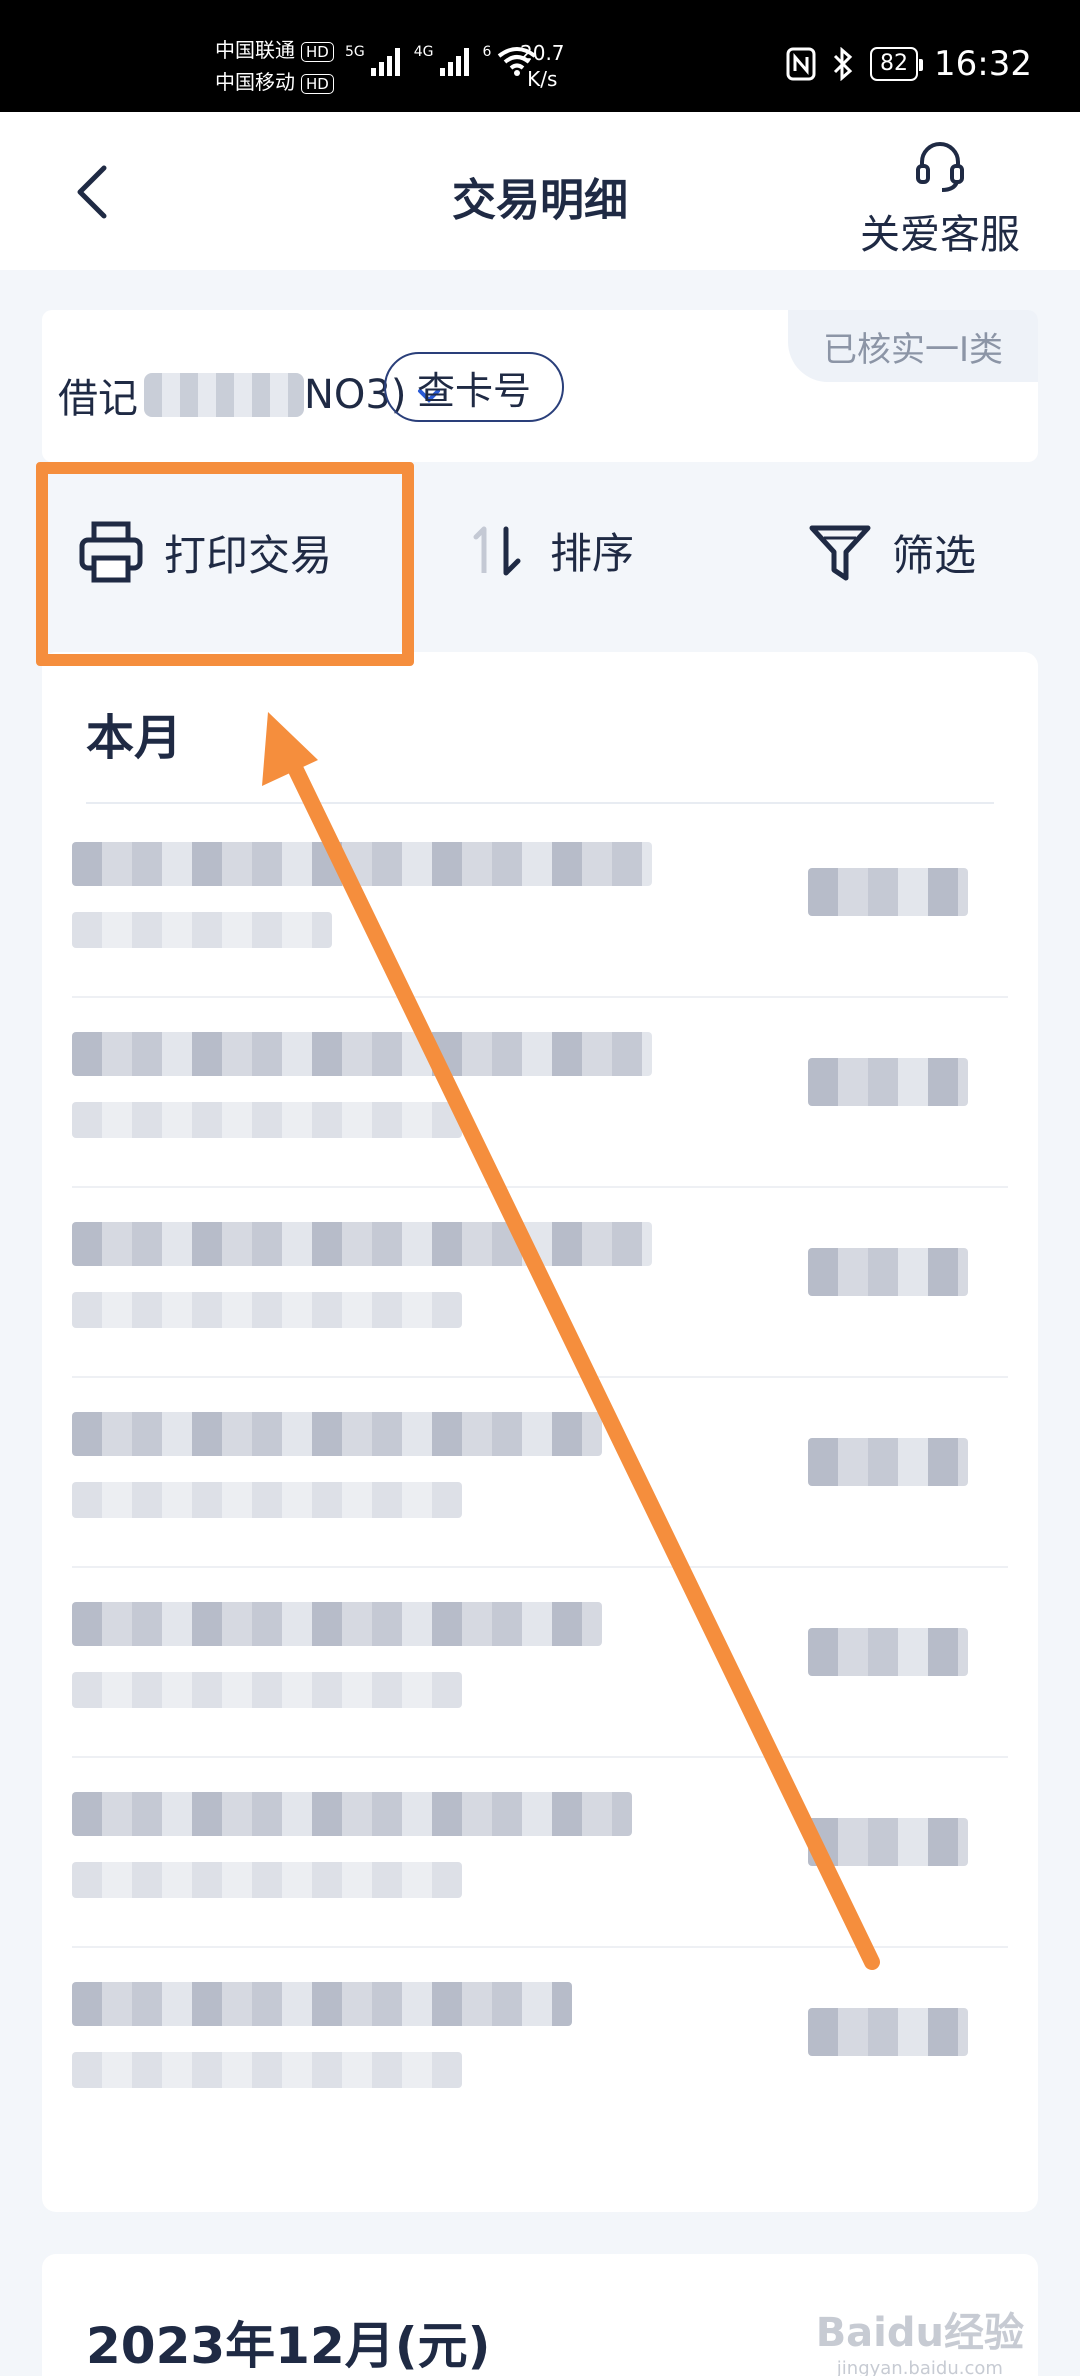  I want to click on filter-button: 筛选, so click(892, 552).